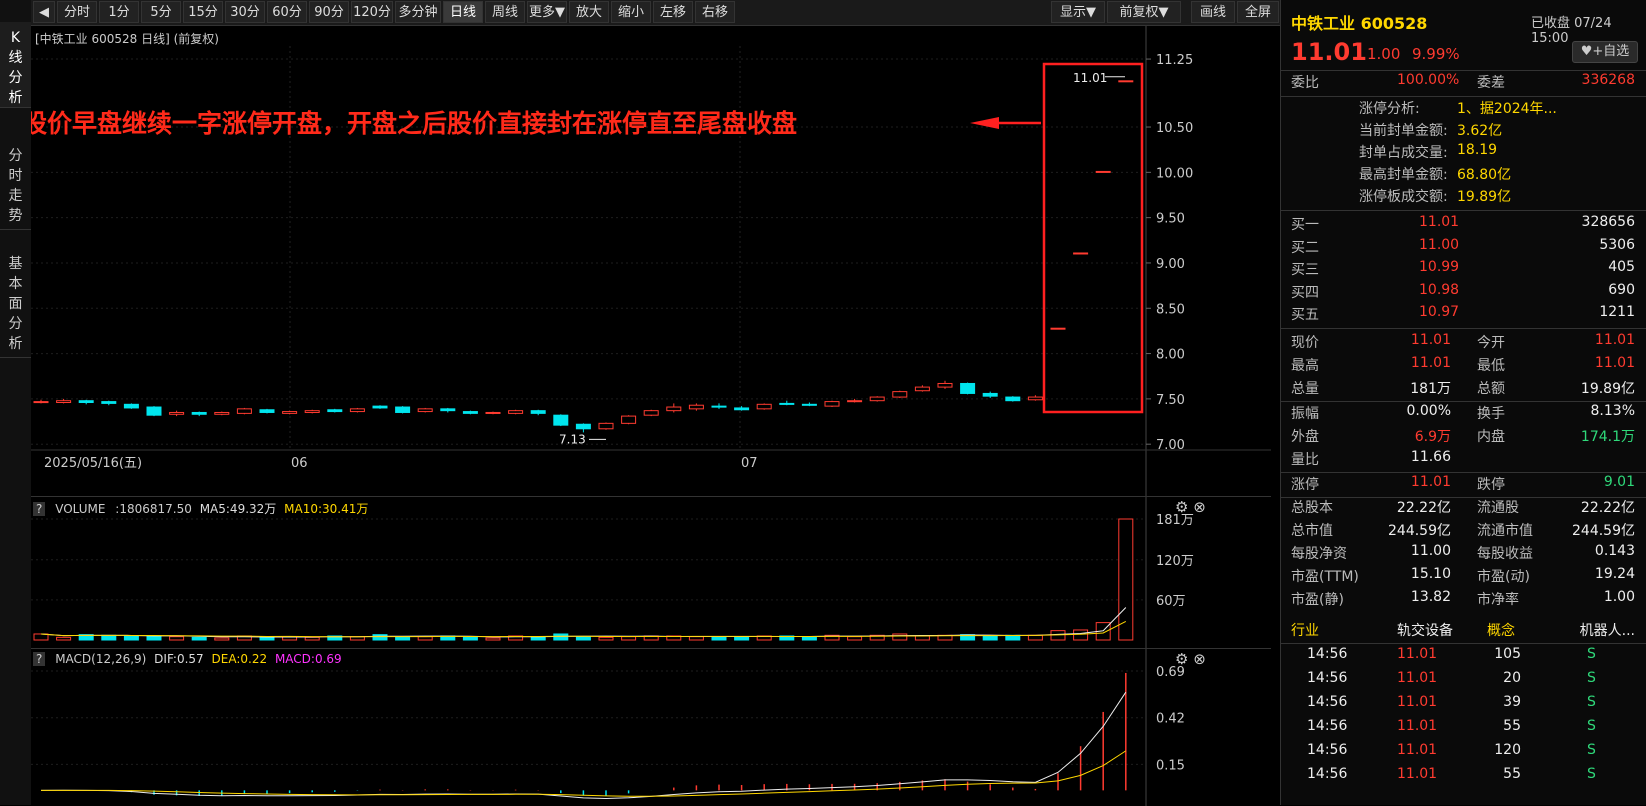 Image resolution: width=1646 pixels, height=806 pixels. Describe the element at coordinates (505, 12) in the screenshot. I see `period-button-10: 周线` at that location.